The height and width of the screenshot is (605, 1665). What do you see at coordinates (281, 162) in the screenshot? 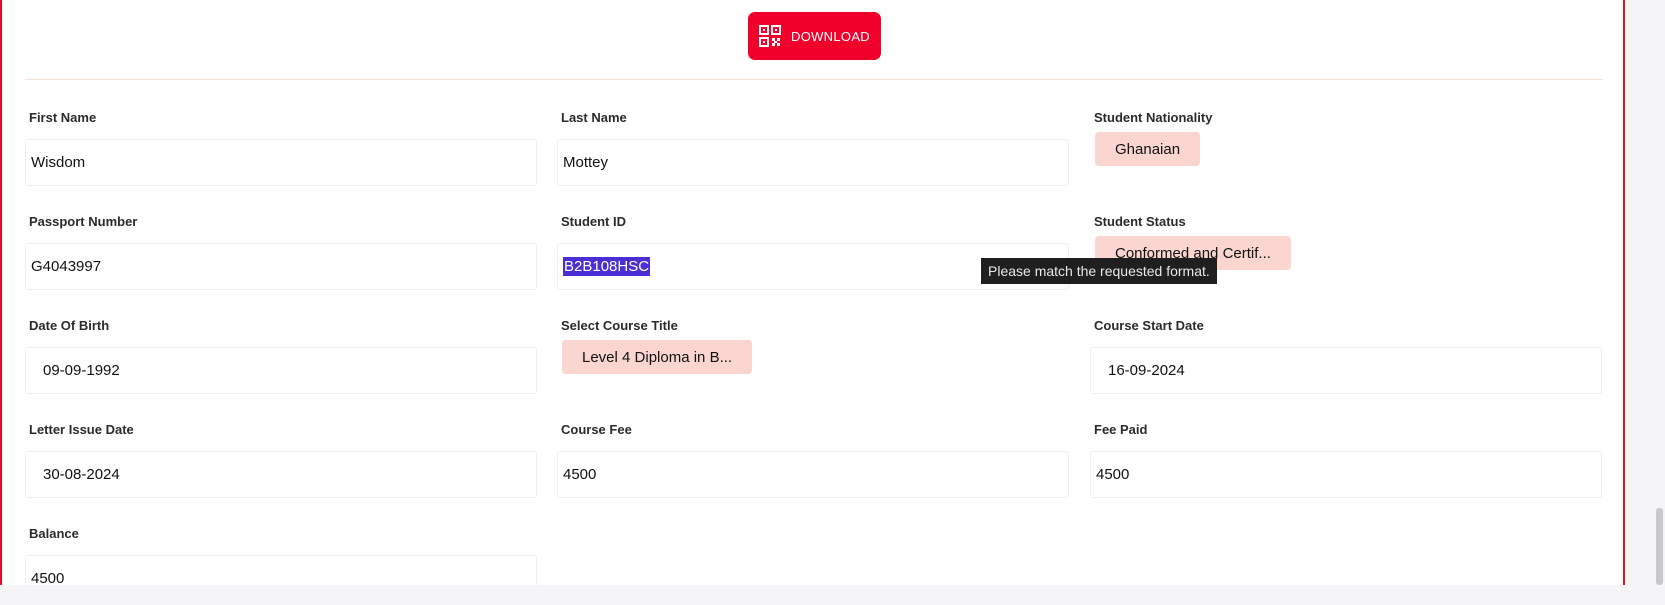
I see `first-name-input: Wisdom` at bounding box center [281, 162].